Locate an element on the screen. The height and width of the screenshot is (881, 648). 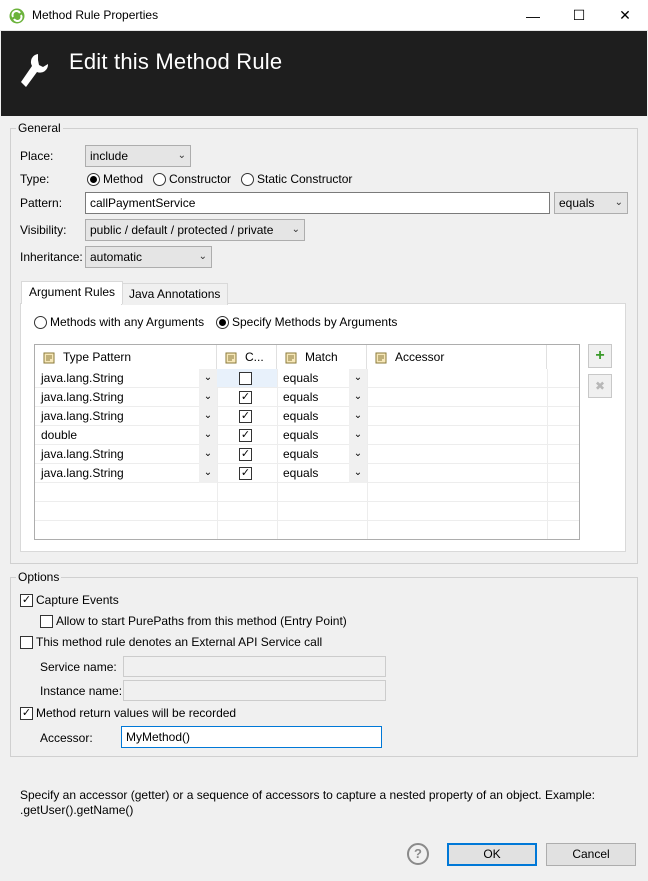
close-button: ✕ is located at coordinates (625, 15).